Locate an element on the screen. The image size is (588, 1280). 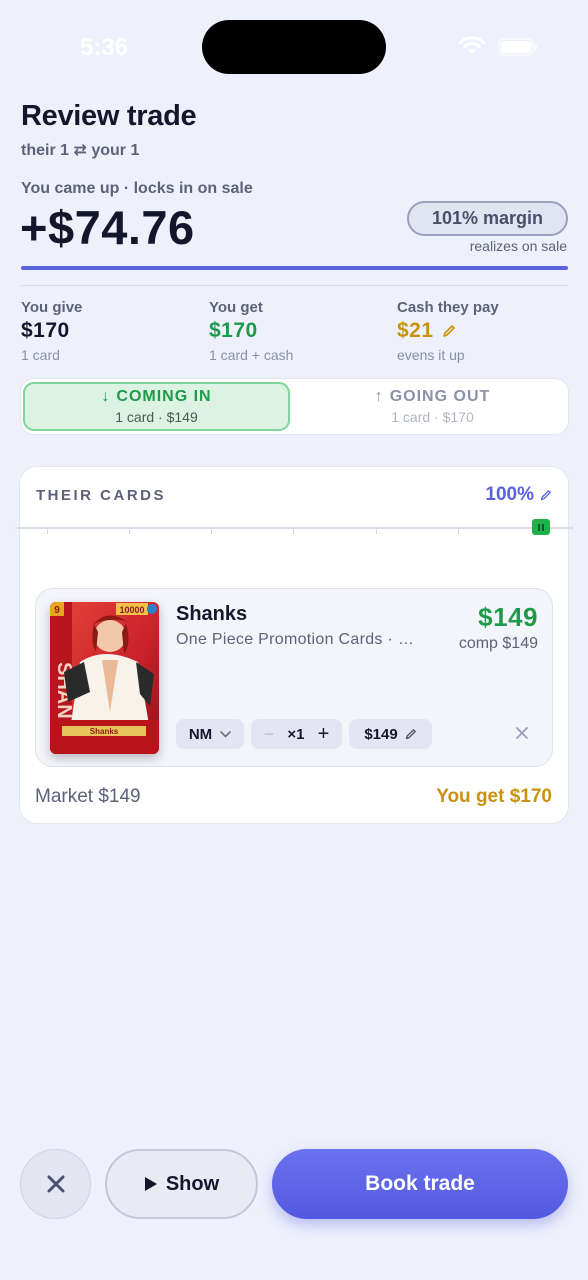
their-count: their 1 is located at coordinates (45, 150).